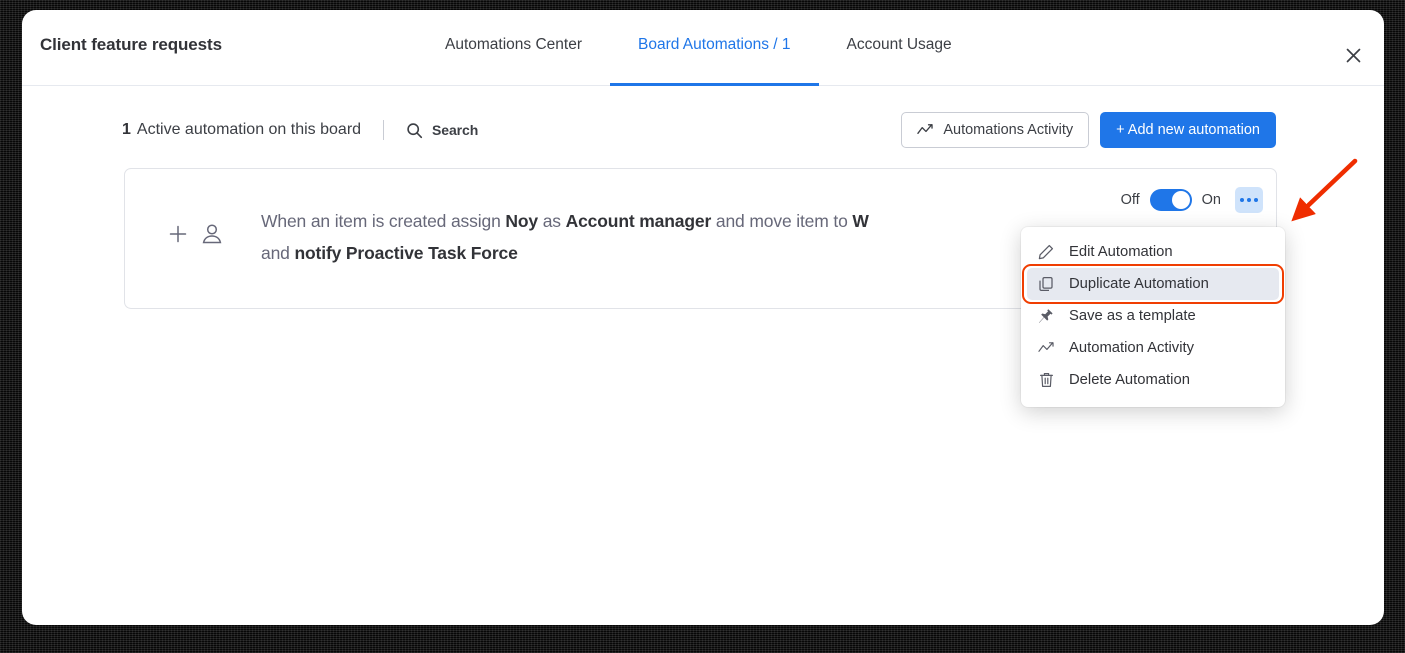  What do you see at coordinates (521, 221) in the screenshot?
I see `recipe-person: Noy` at bounding box center [521, 221].